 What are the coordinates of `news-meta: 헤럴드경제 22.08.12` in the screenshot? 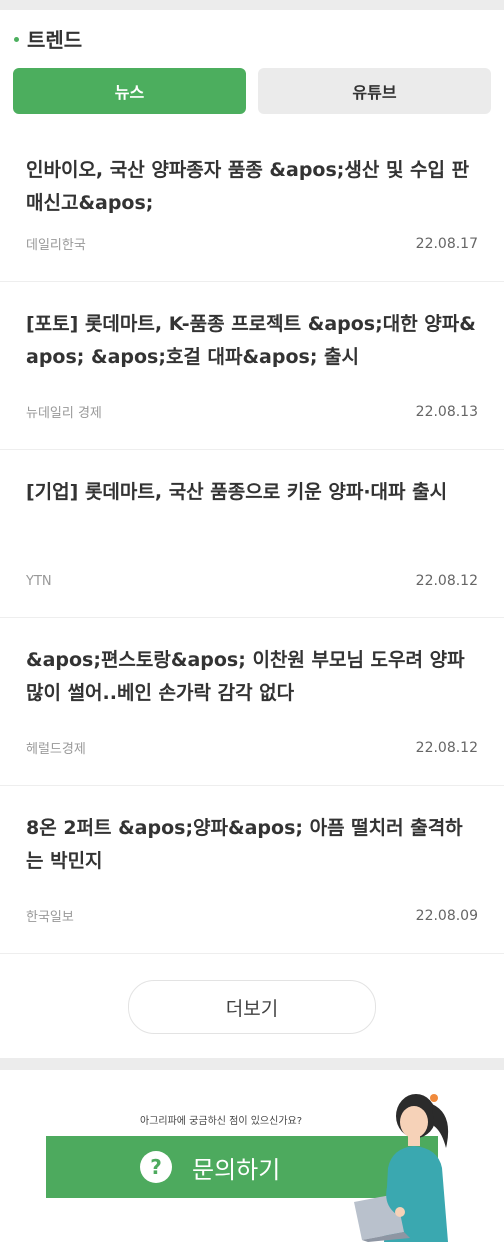 It's located at (252, 748).